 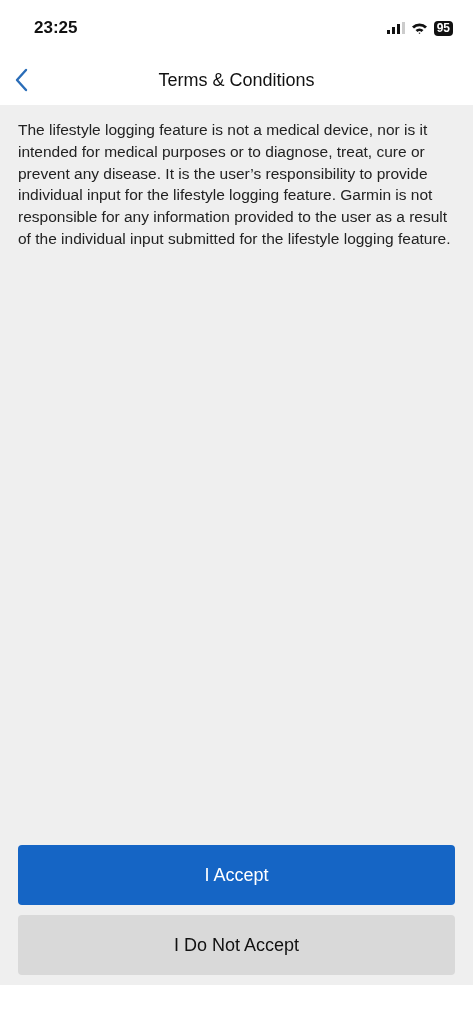 What do you see at coordinates (56, 28) in the screenshot?
I see `status-time: 23:25` at bounding box center [56, 28].